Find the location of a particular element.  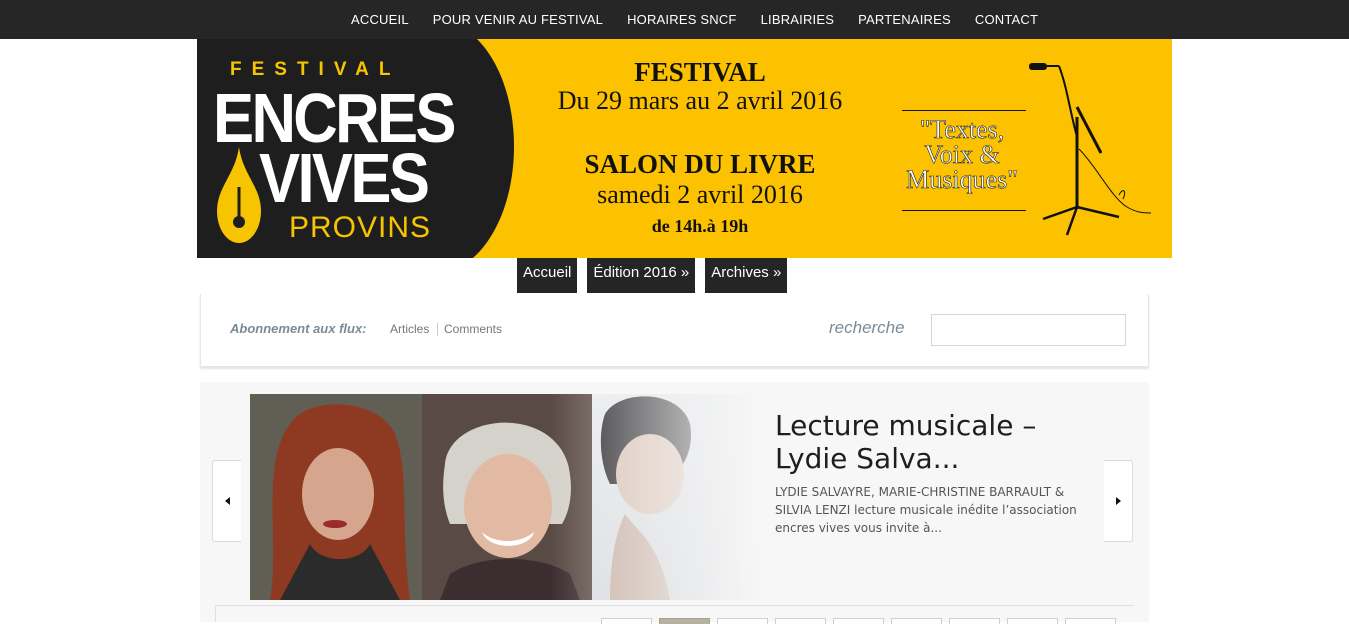

slider-thumbnails is located at coordinates (862, 621).